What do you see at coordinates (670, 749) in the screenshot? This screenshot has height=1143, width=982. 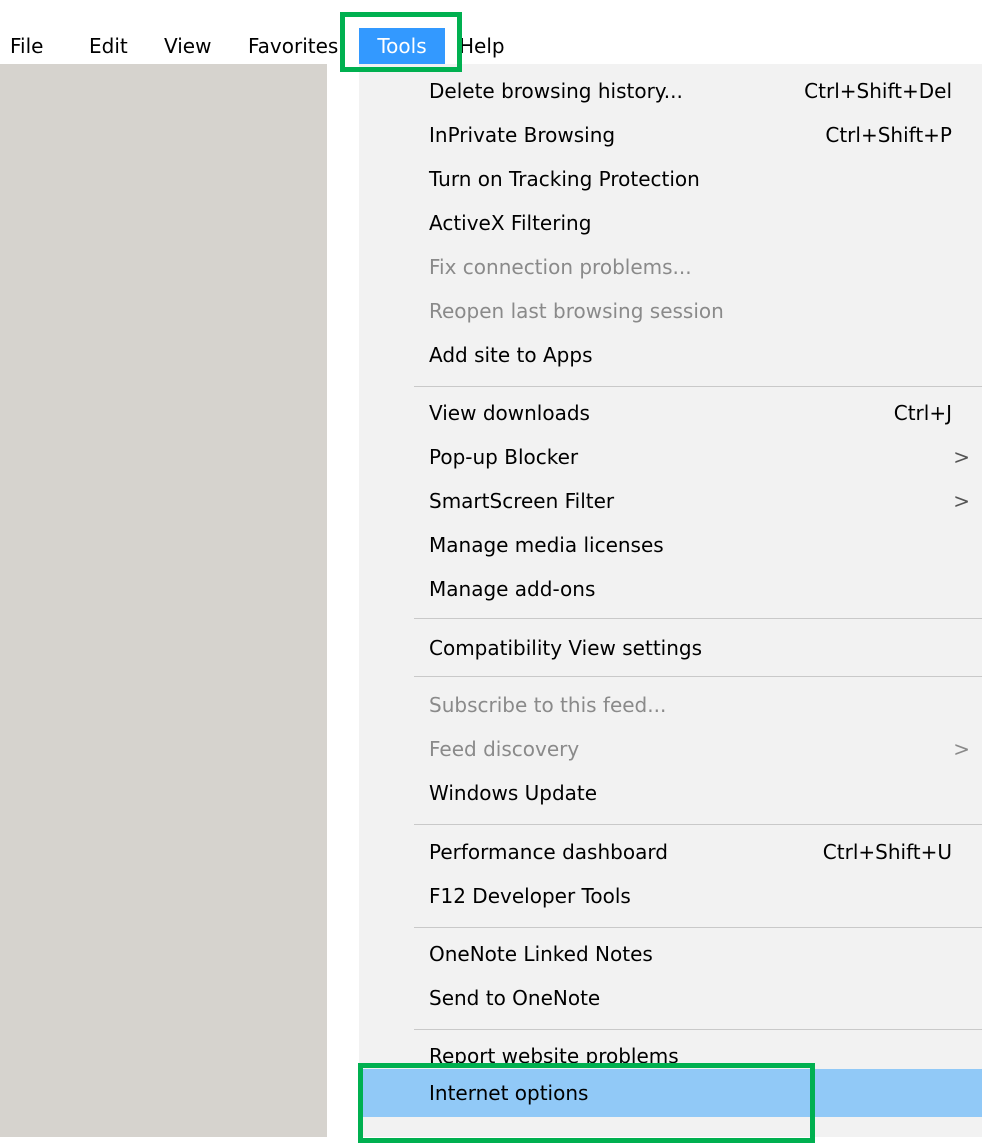 I see `menu-item-feed-discovery: Feed discovery >` at bounding box center [670, 749].